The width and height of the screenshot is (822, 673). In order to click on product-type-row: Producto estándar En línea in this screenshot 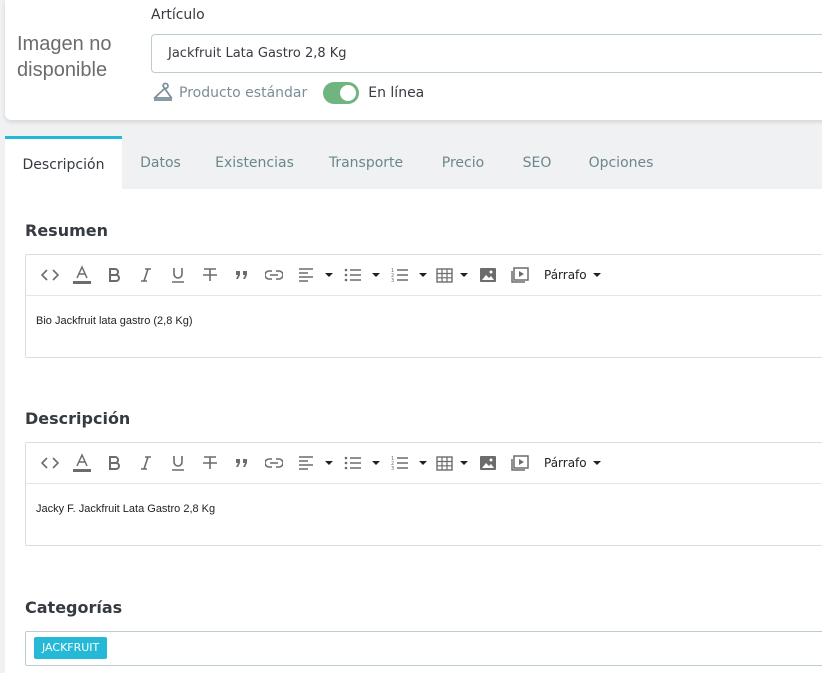, I will do `click(288, 93)`.